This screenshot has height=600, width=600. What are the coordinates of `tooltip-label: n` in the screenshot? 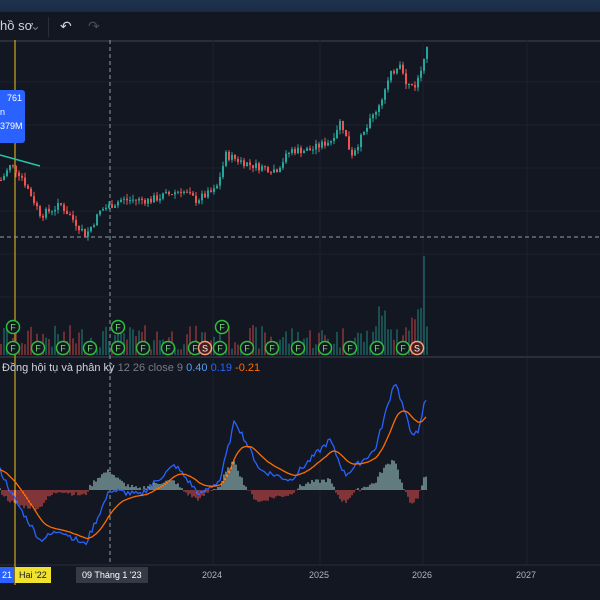 It's located at (3, 112).